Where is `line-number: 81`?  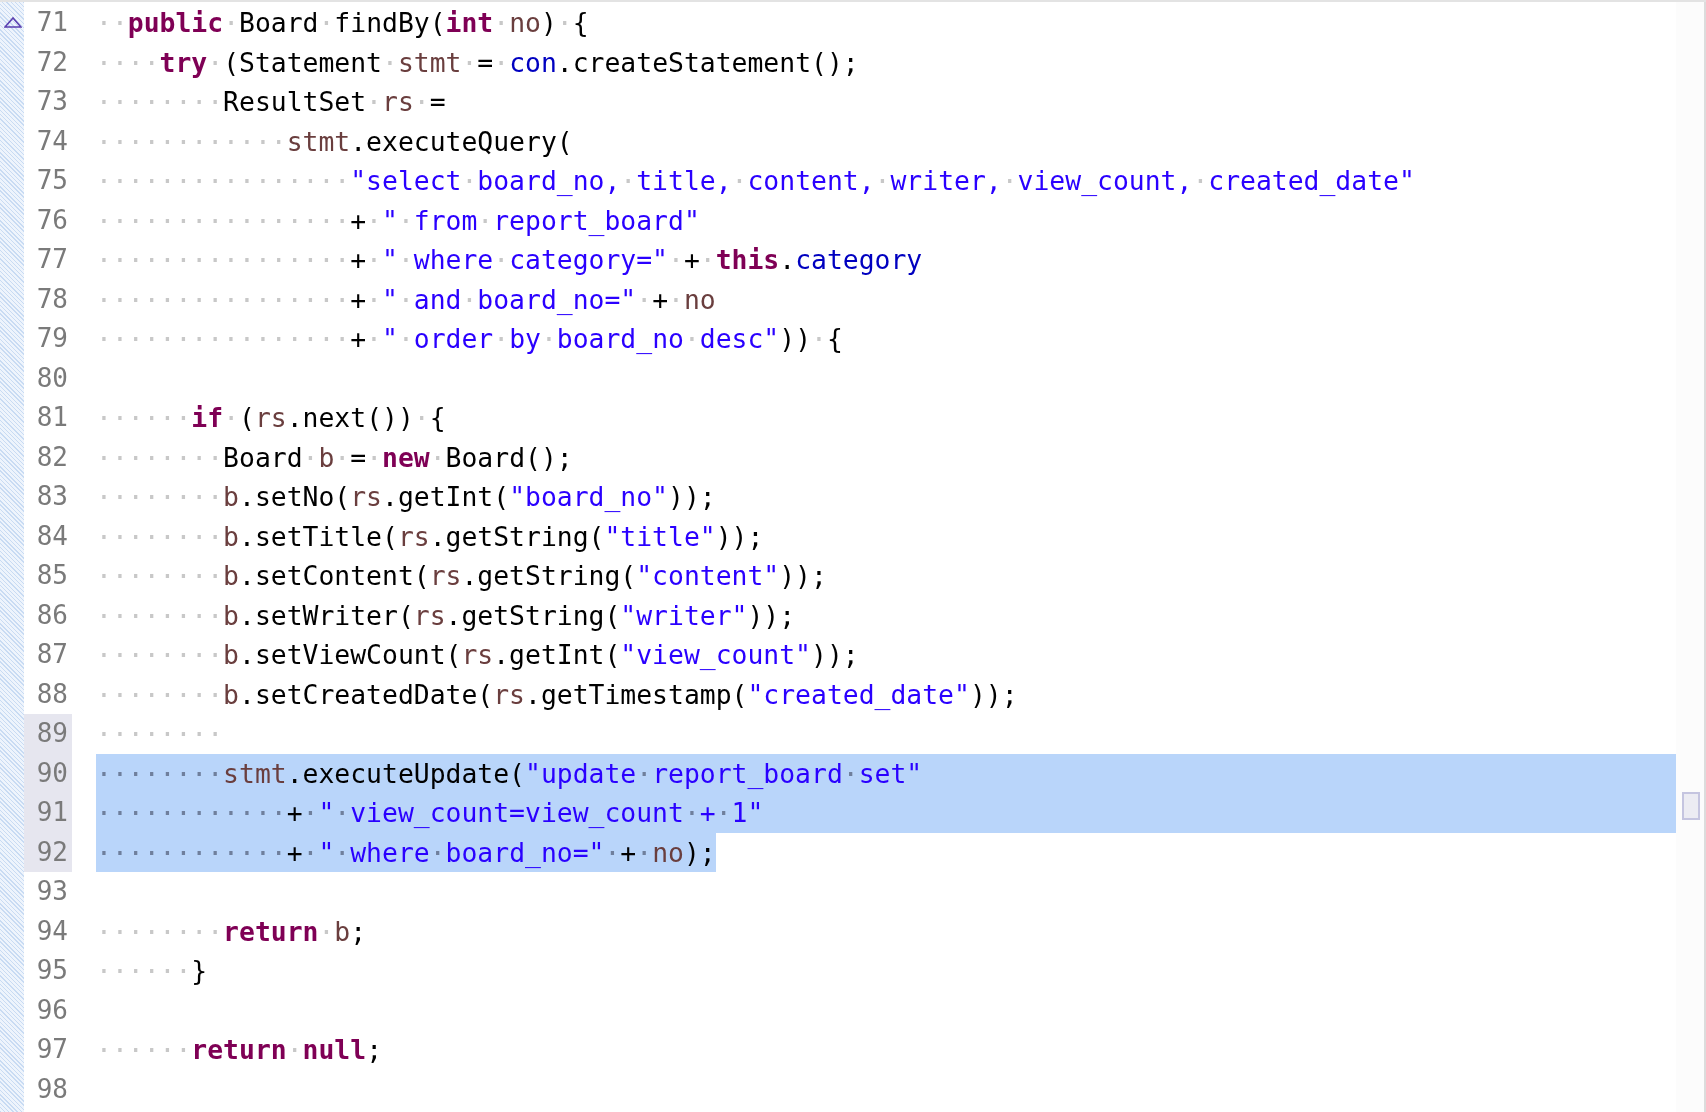 line-number: 81 is located at coordinates (52, 417).